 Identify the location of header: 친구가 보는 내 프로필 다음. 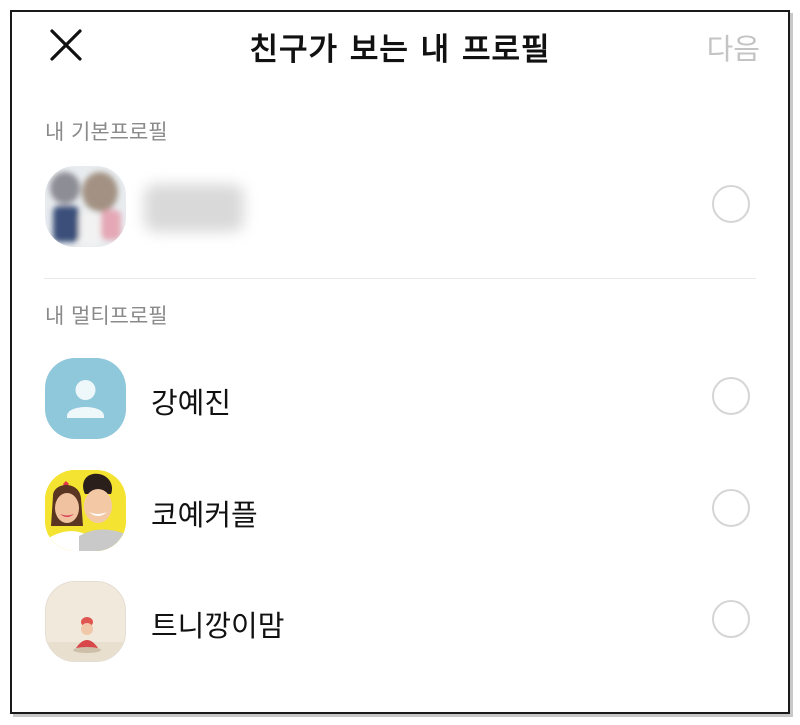
(400, 47).